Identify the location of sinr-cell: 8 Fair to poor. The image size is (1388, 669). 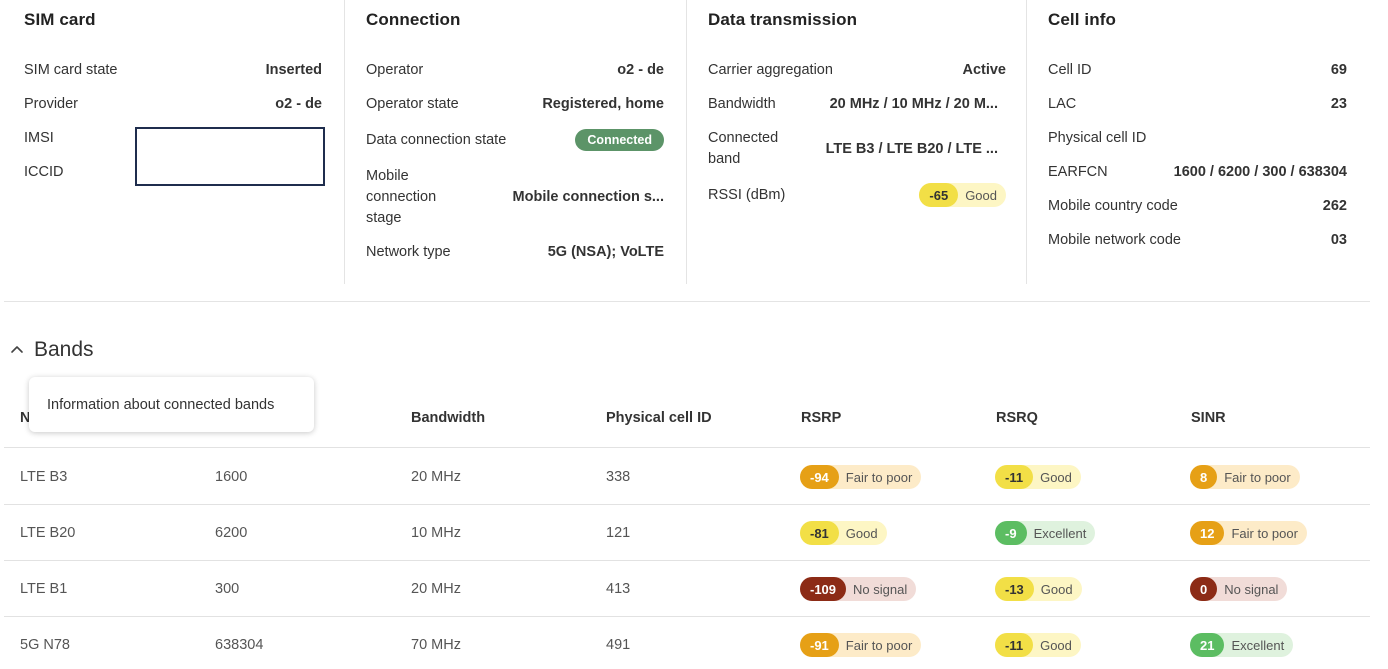
(1245, 477).